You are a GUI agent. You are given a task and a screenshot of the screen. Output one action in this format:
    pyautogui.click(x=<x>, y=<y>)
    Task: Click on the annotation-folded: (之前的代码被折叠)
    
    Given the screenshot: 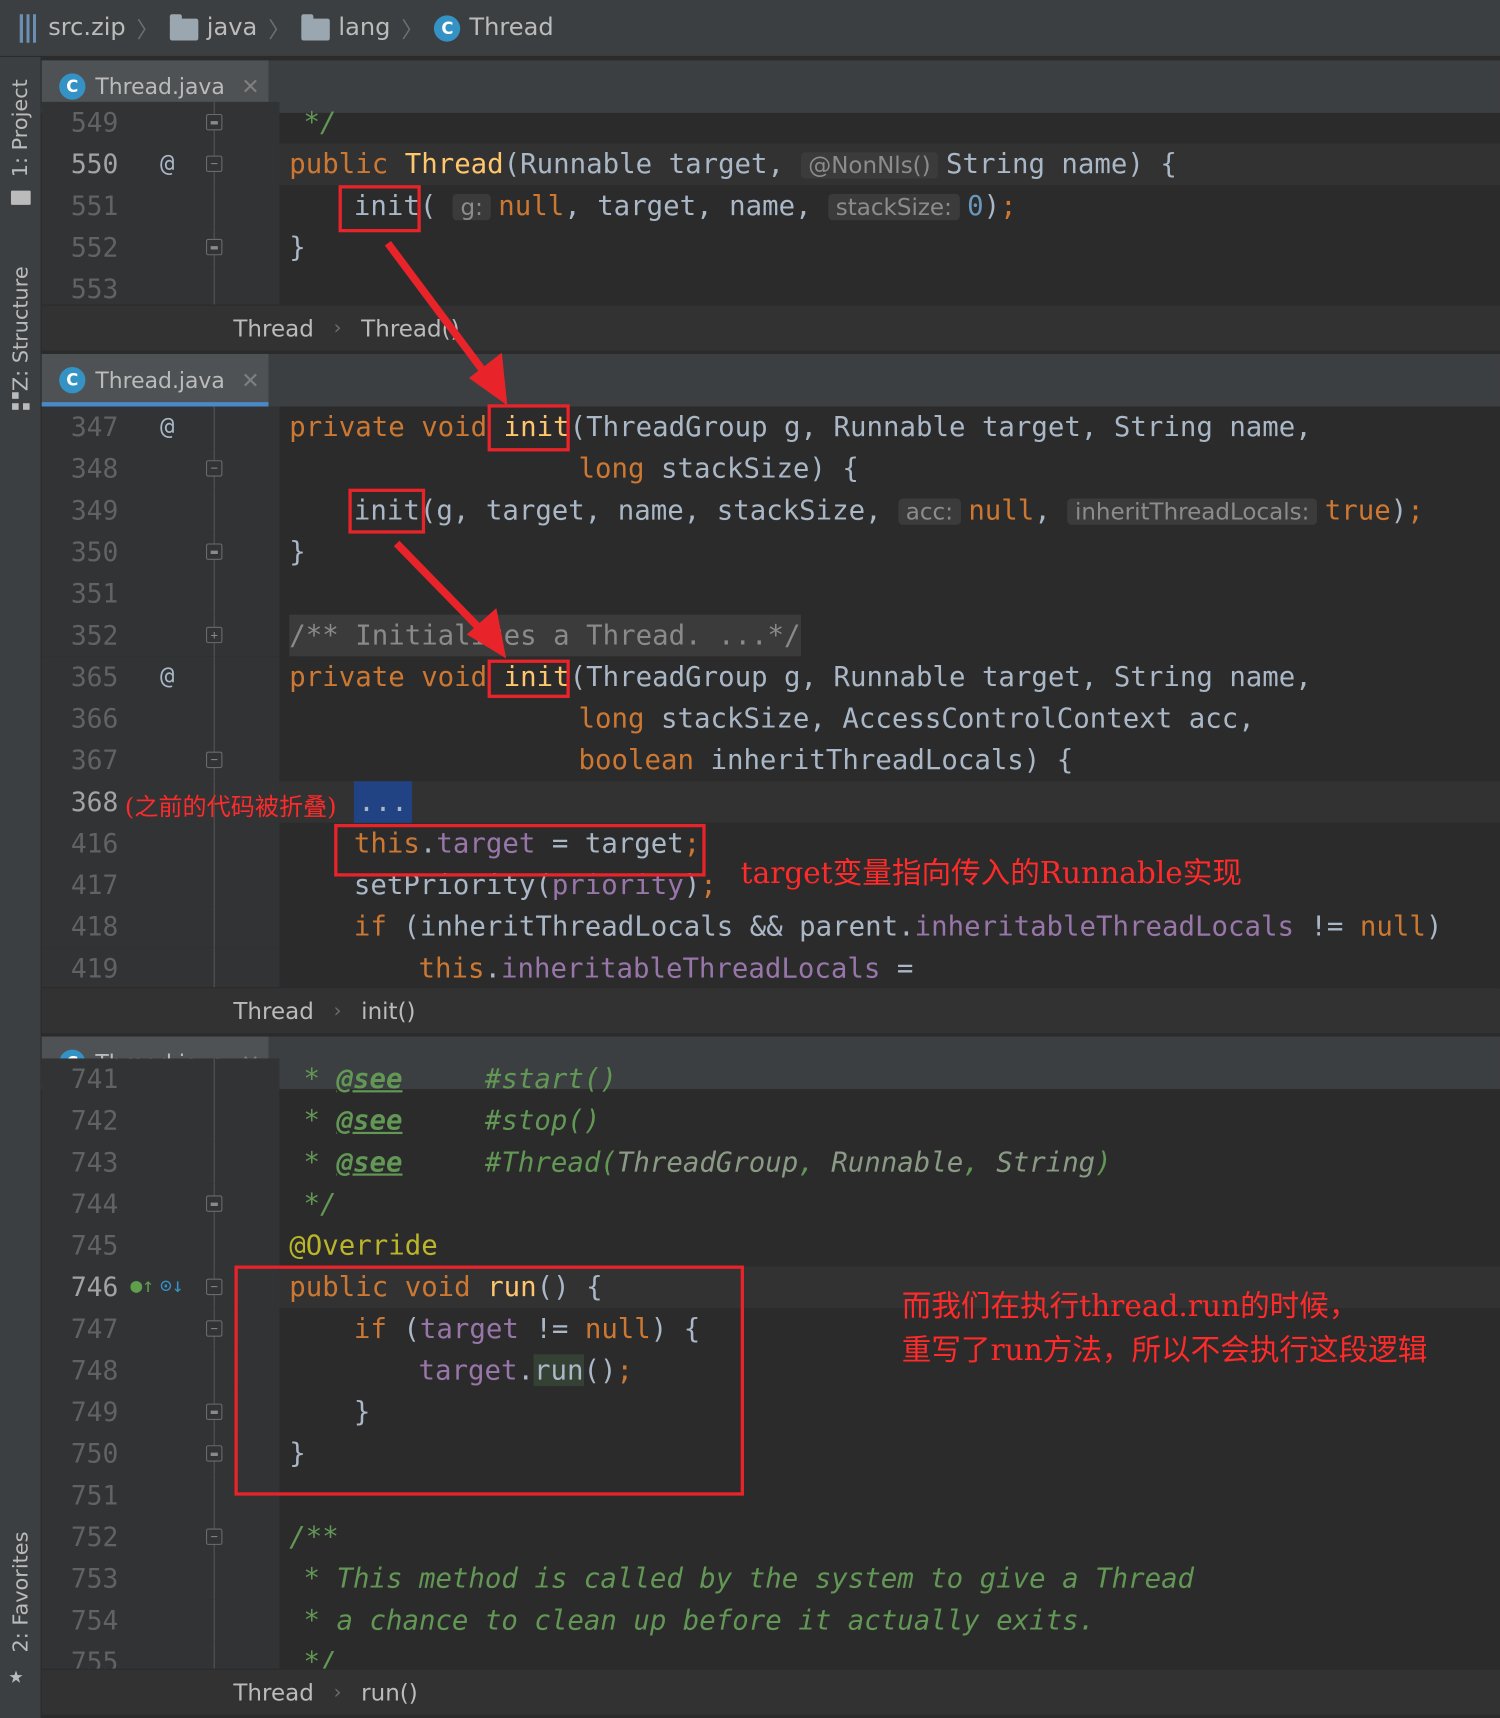 What is the action you would take?
    pyautogui.click(x=230, y=808)
    